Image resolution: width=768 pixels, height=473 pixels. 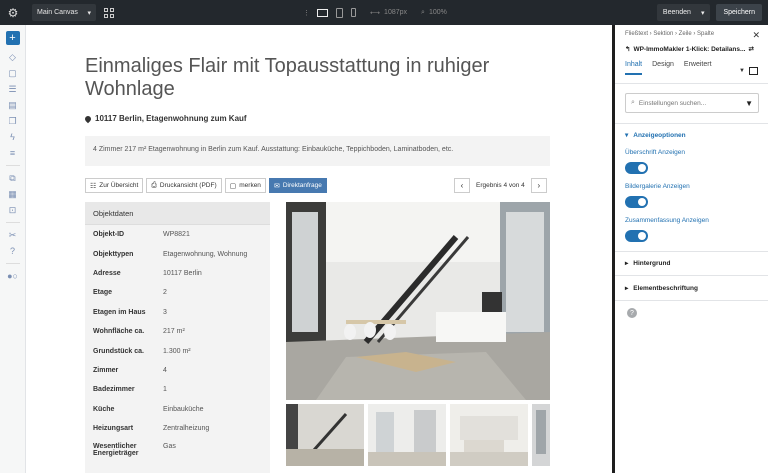 What do you see at coordinates (657, 186) in the screenshot?
I see `toggle-label: Bildergalerie Anzeigen` at bounding box center [657, 186].